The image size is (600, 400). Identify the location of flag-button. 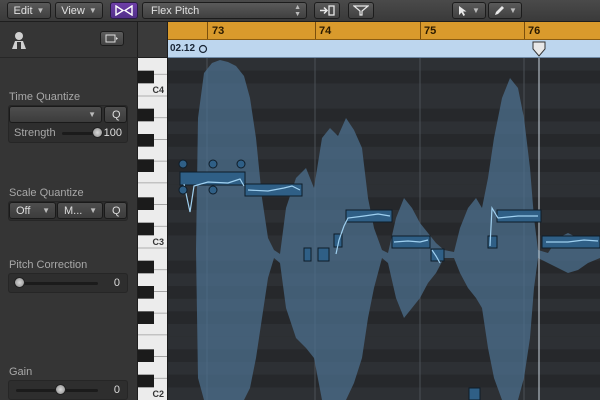
(112, 38).